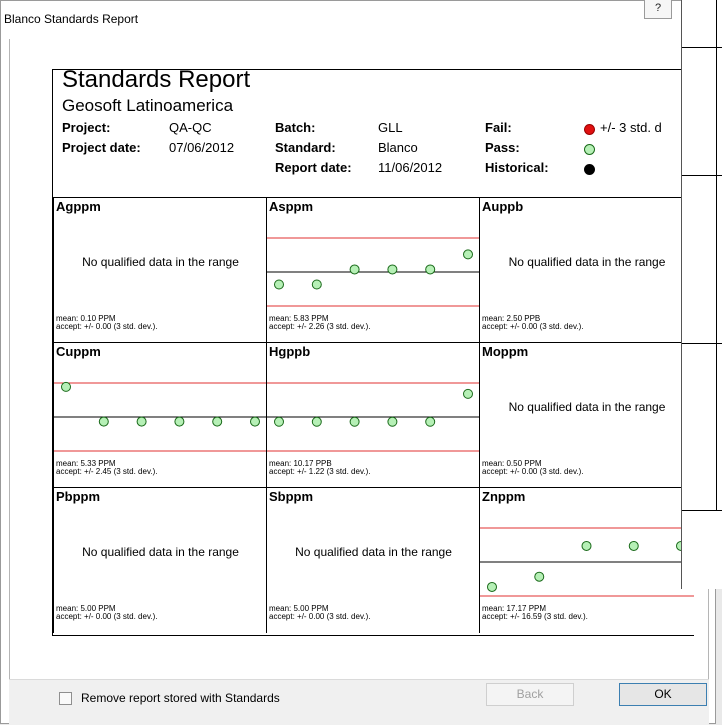  I want to click on chart-title: Auppb, so click(503, 206).